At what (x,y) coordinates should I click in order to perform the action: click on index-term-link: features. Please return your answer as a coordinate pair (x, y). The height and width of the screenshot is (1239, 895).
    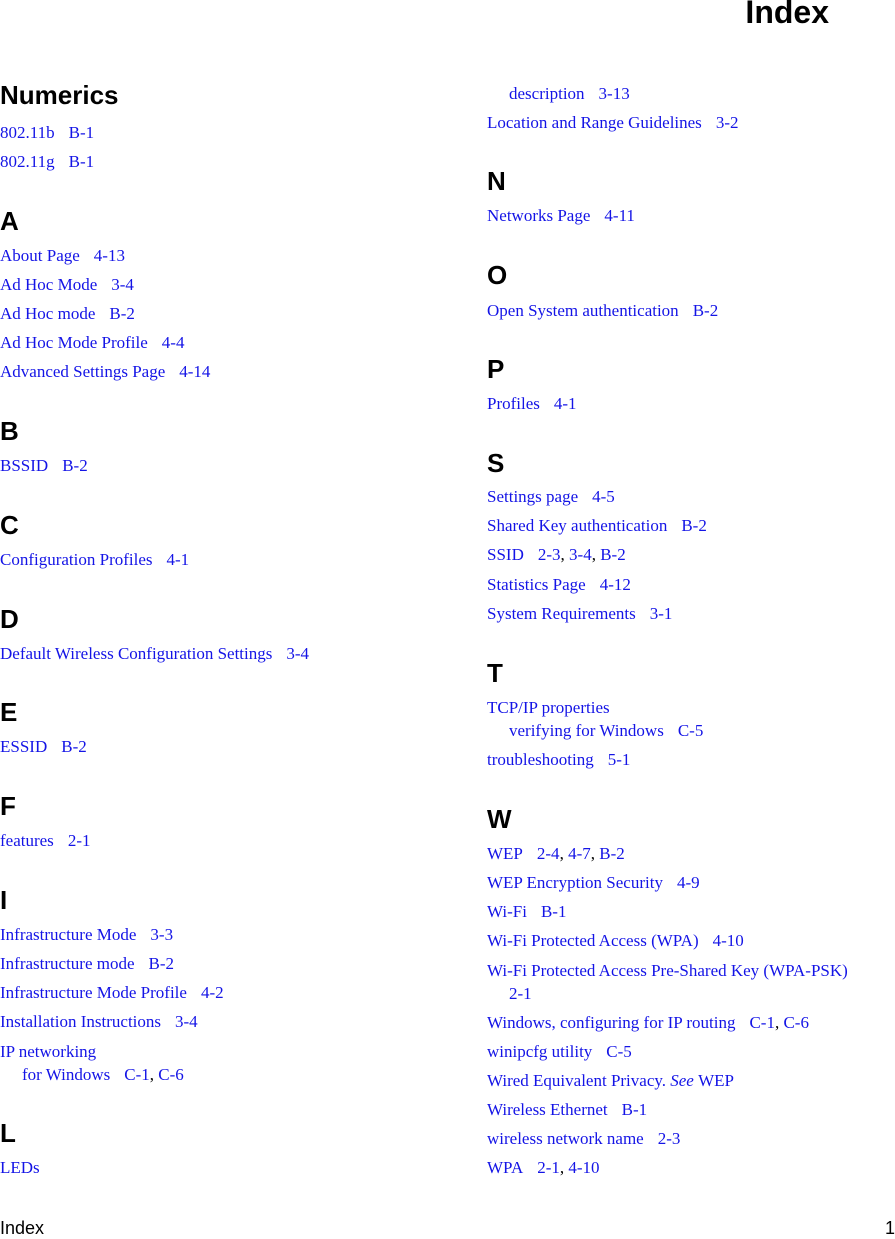
    Looking at the image, I should click on (27, 840).